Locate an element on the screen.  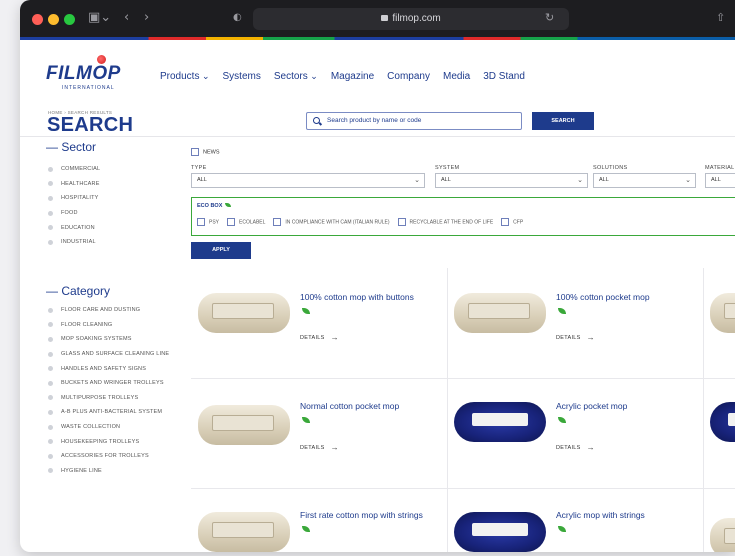
zoom-window-button is located at coordinates (69, 19).